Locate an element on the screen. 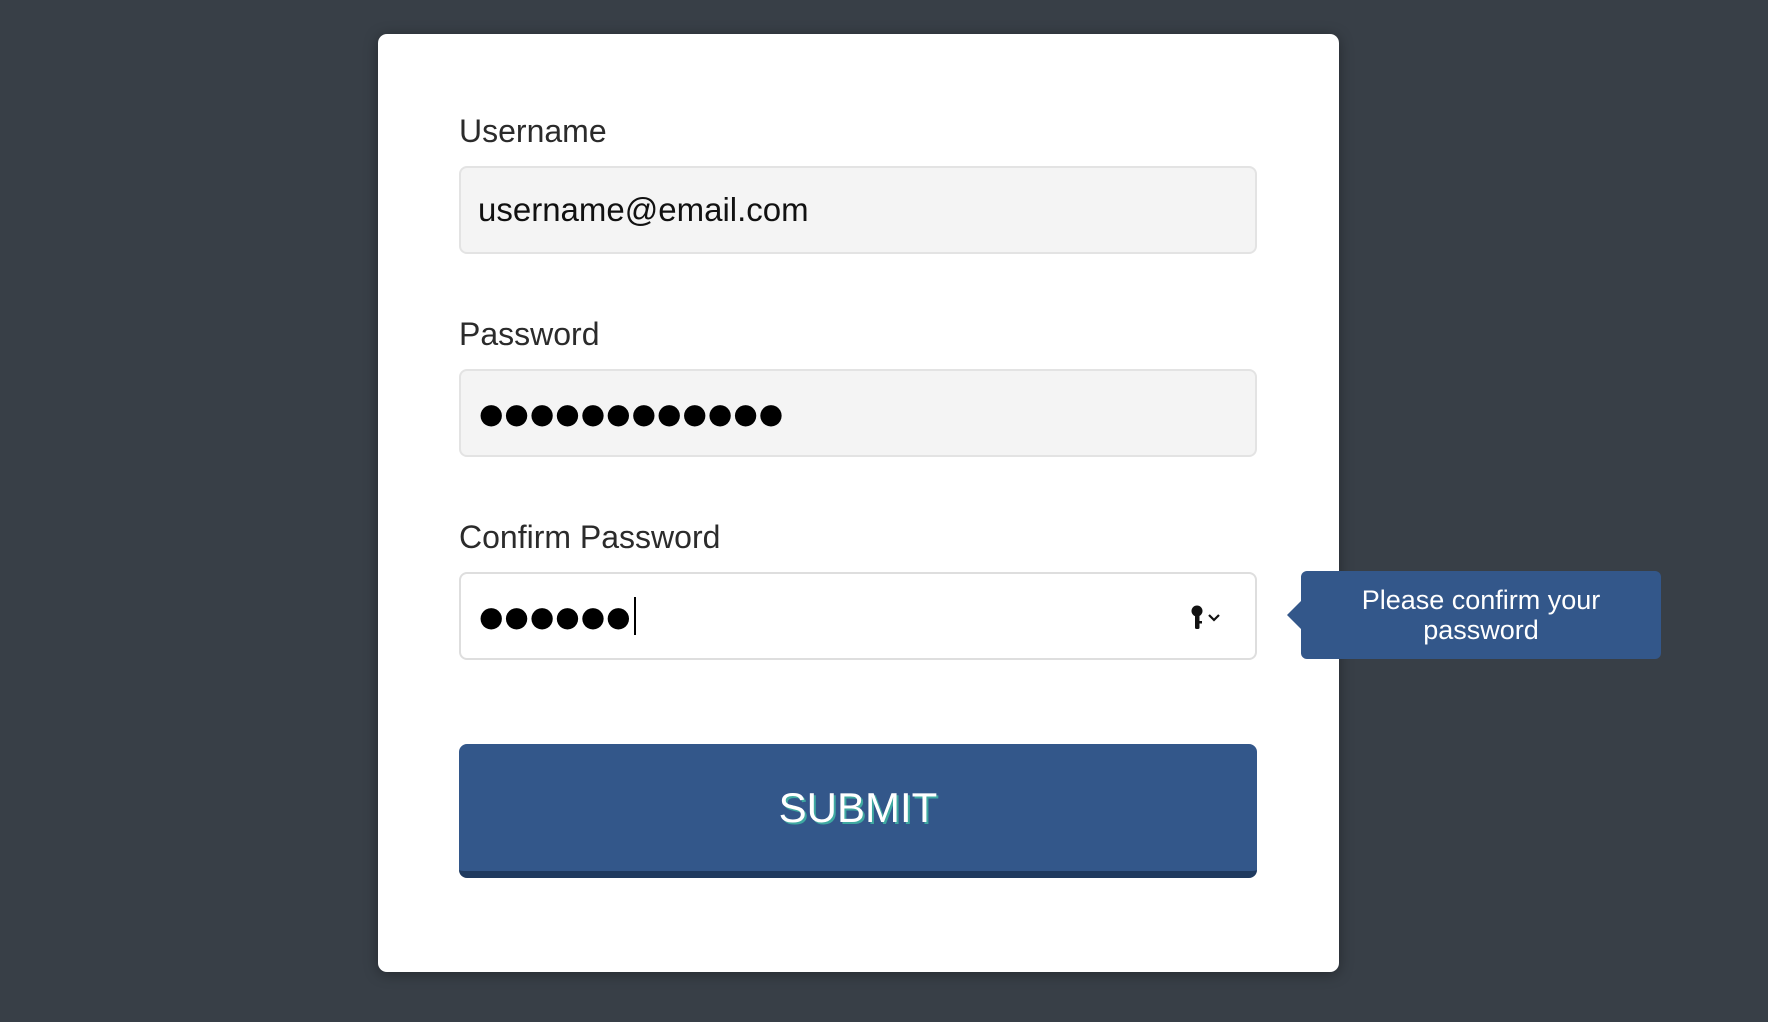  confirm-password-value: ●●●●●● is located at coordinates (557, 616).